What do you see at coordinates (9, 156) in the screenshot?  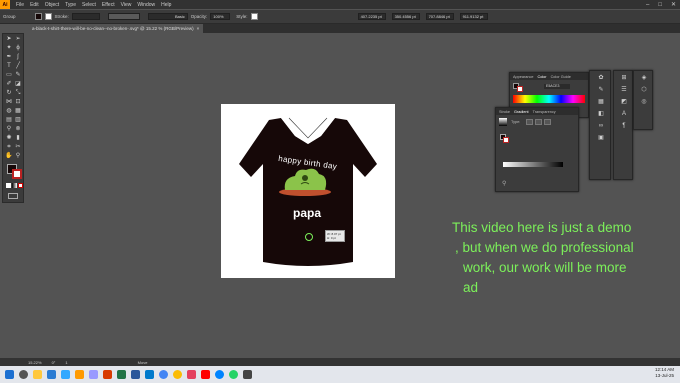 I see `hand-tool-icon: ✋` at bounding box center [9, 156].